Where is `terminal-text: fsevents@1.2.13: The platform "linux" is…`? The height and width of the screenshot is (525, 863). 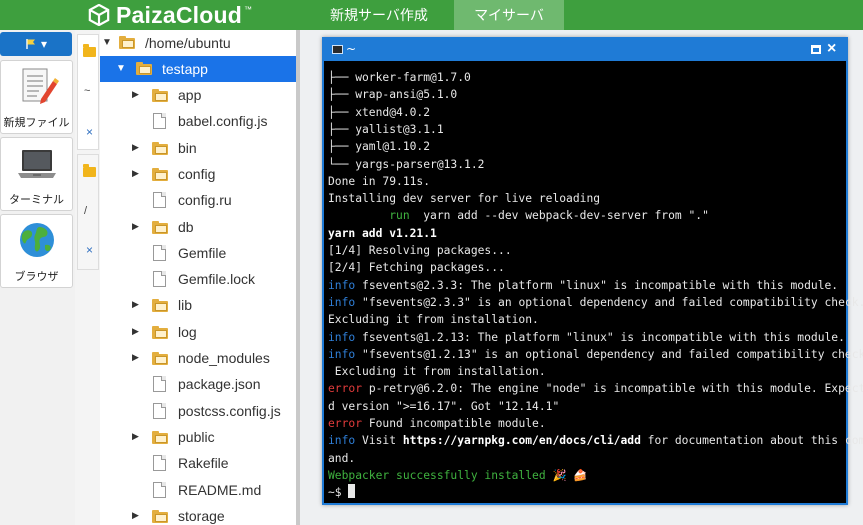 terminal-text: fsevents@1.2.13: The platform "linux" is… is located at coordinates (600, 337).